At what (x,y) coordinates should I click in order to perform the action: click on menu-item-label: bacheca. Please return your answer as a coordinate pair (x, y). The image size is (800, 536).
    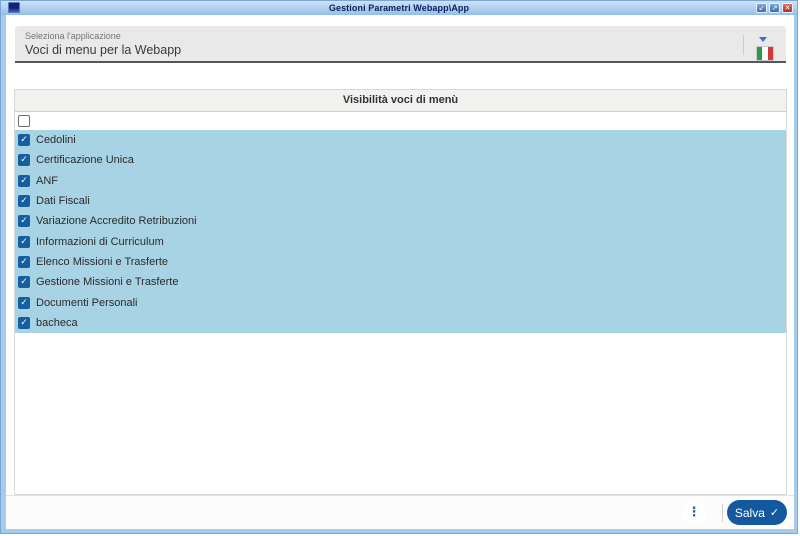
    Looking at the image, I should click on (57, 322).